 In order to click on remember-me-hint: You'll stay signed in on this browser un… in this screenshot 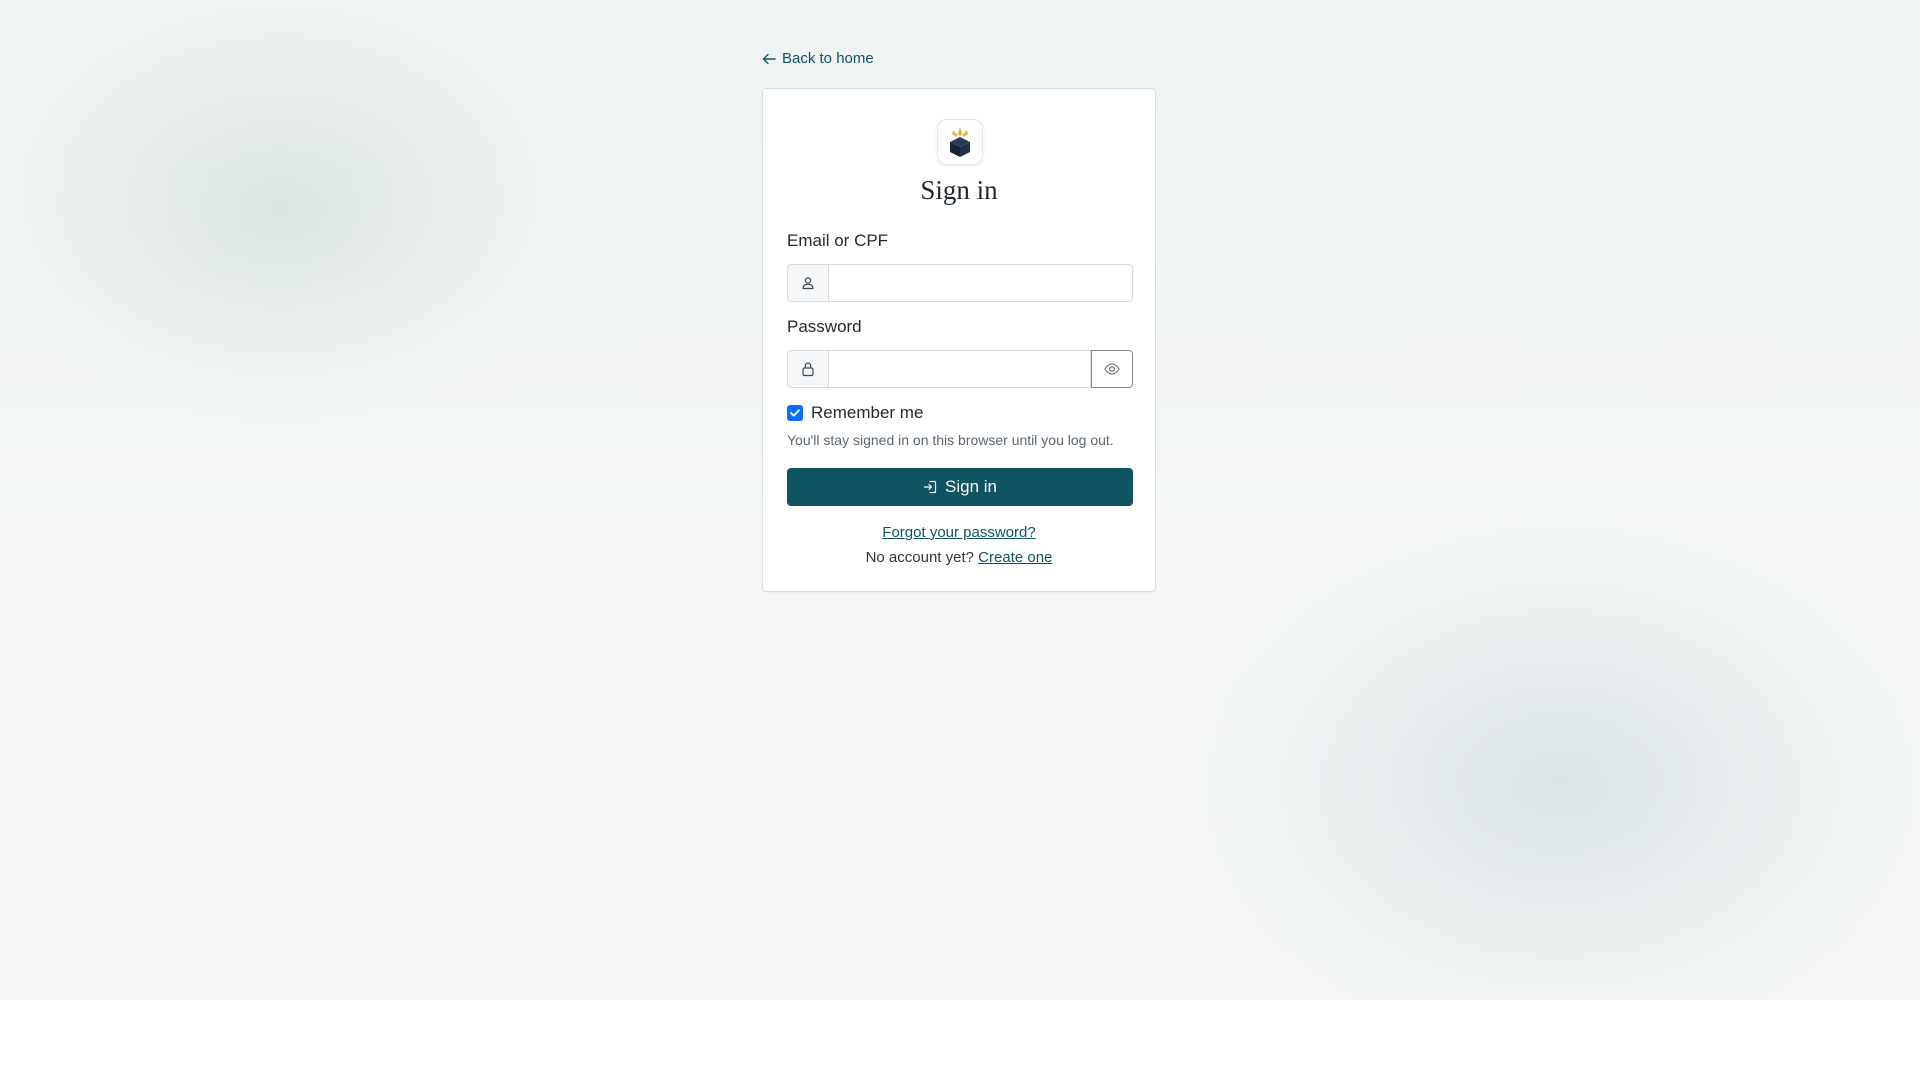, I will do `click(950, 440)`.